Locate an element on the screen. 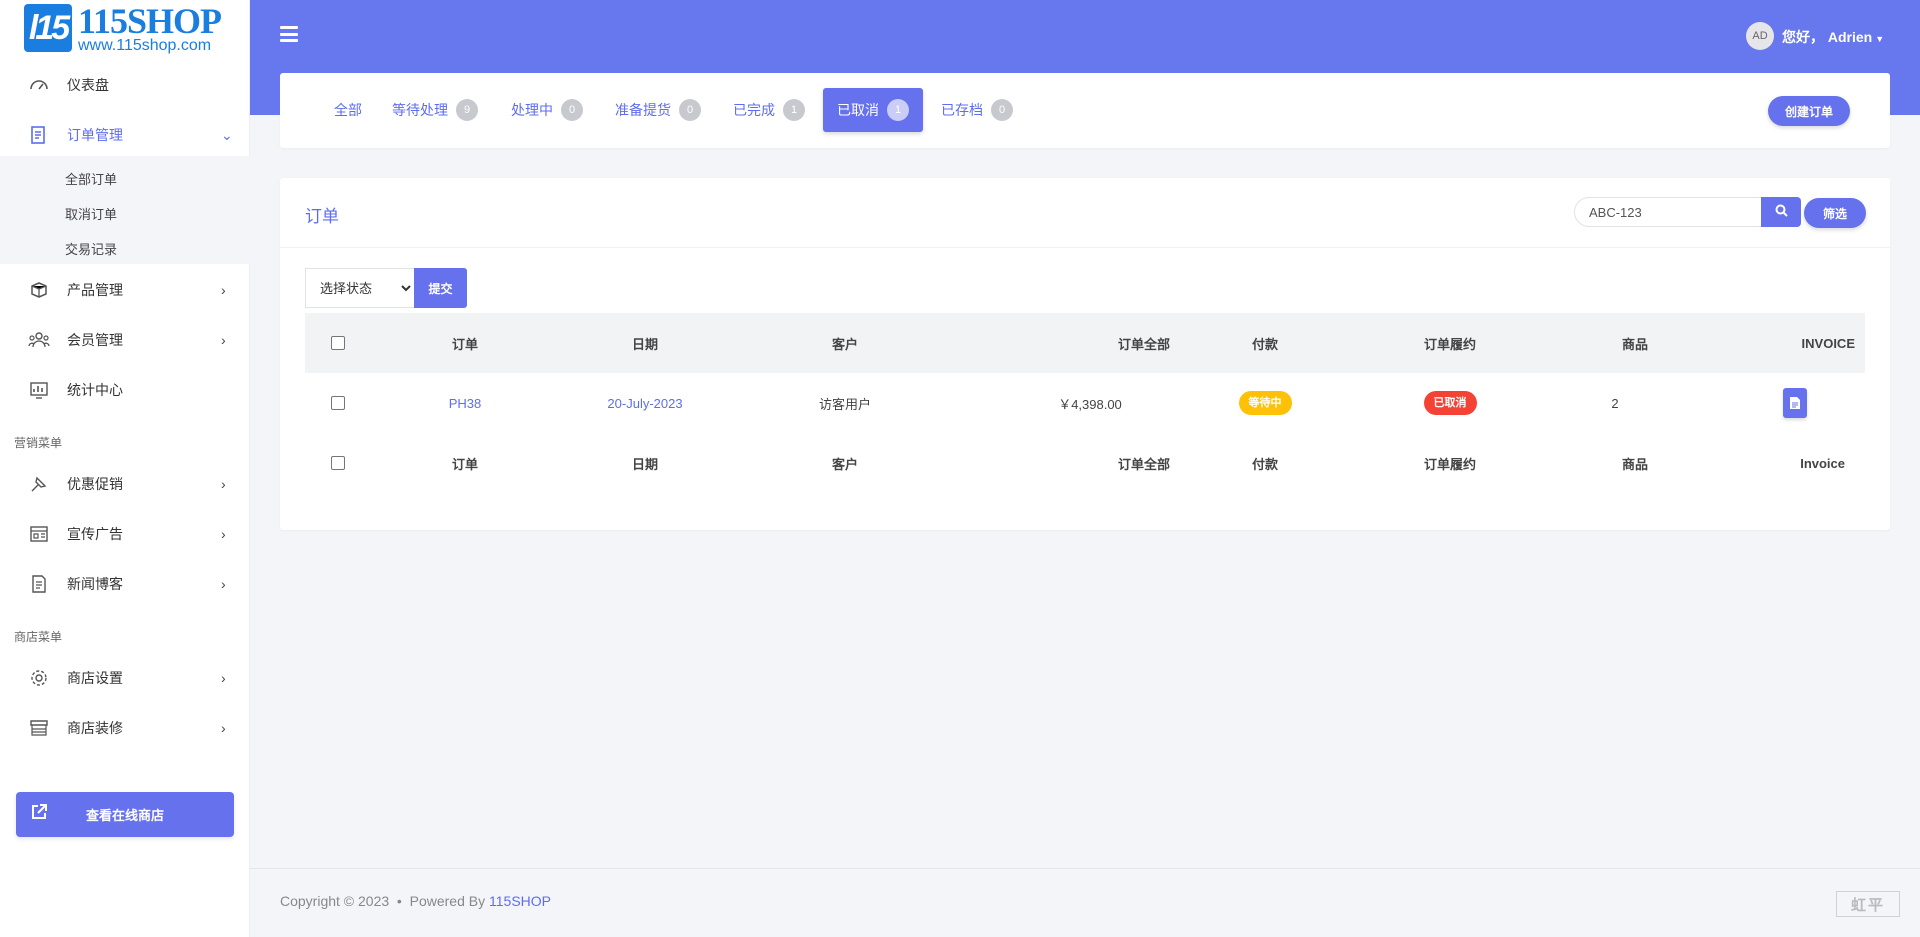 The height and width of the screenshot is (937, 1920). row-checkbox is located at coordinates (338, 403).